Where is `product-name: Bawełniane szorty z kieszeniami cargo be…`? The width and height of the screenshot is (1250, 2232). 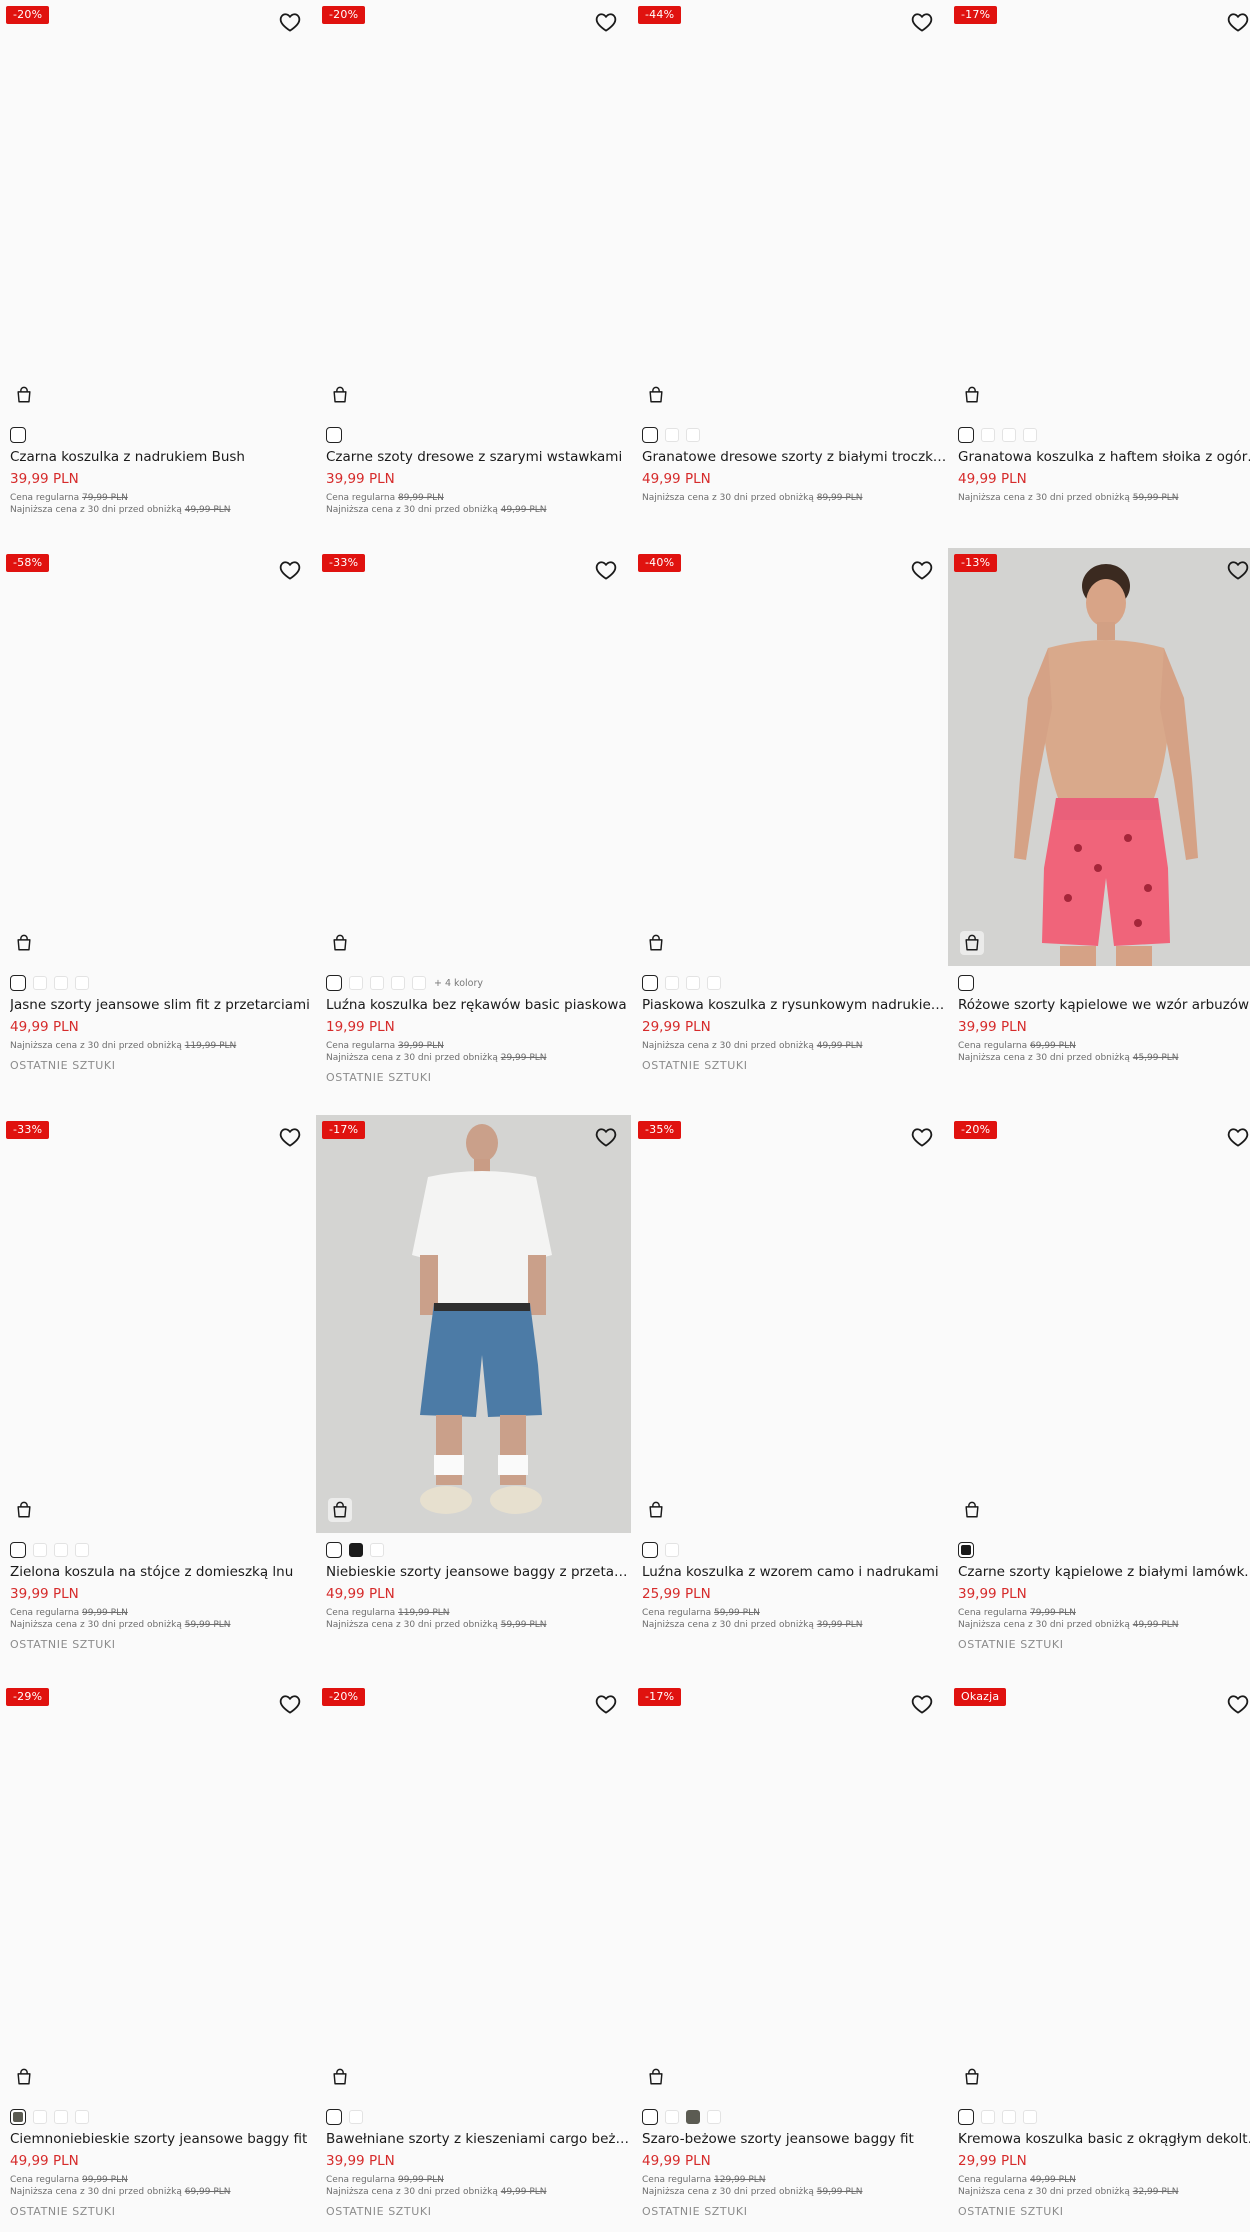
product-name: Bawełniane szorty z kieszeniami cargo be… is located at coordinates (478, 2139).